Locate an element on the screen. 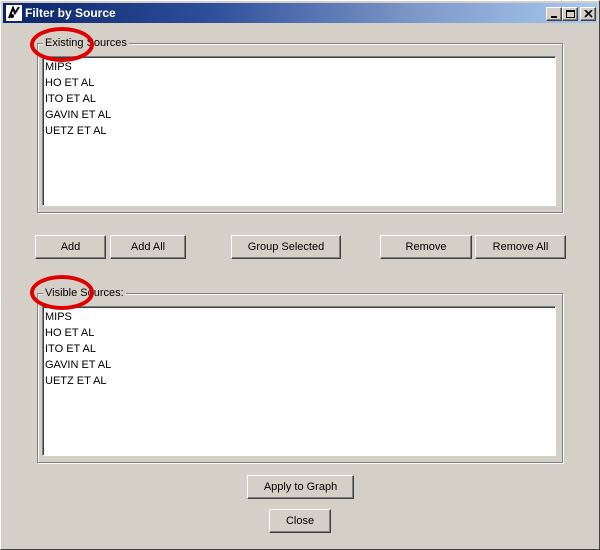 Image resolution: width=600 pixels, height=550 pixels. maximize-icon is located at coordinates (570, 14).